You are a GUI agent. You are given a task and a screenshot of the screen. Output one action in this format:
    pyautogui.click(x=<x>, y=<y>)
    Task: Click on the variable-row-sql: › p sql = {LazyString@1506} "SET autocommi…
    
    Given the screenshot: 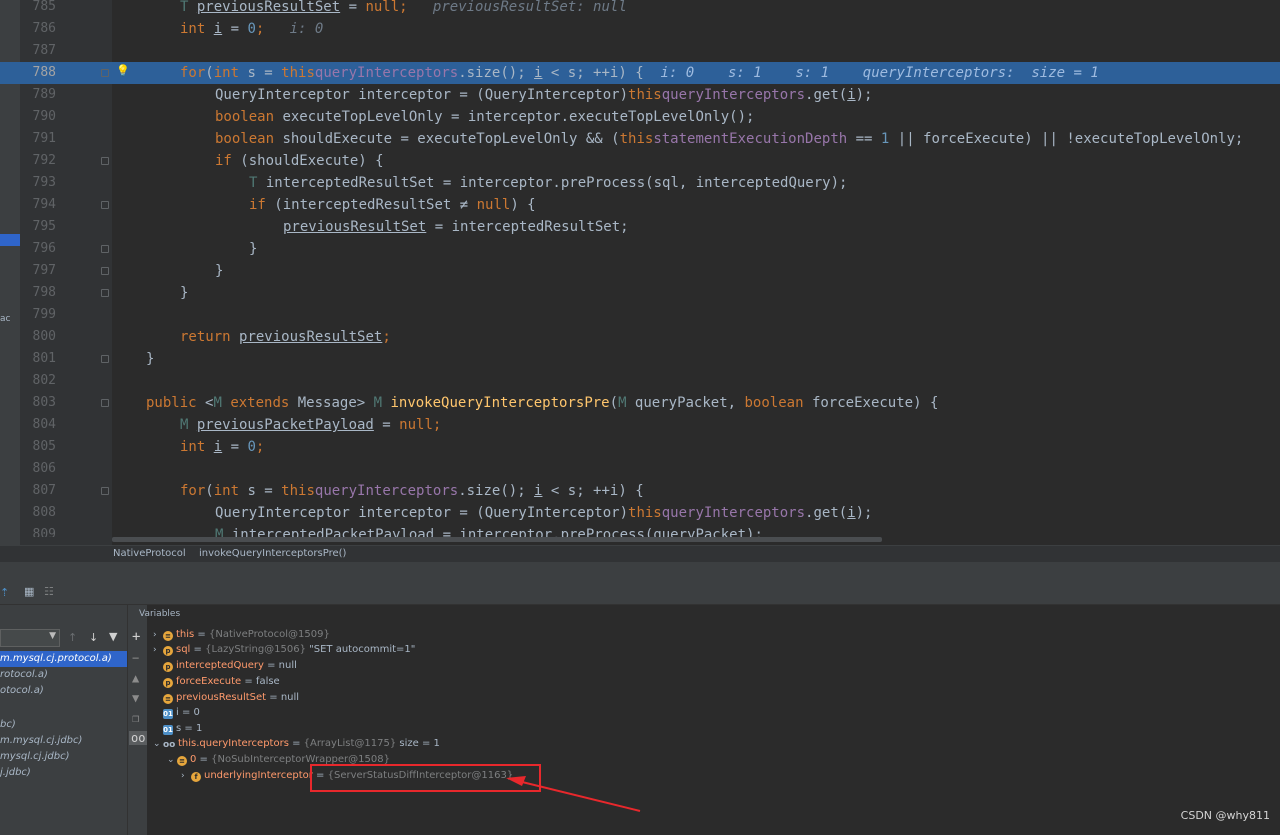 What is the action you would take?
    pyautogui.click(x=284, y=649)
    